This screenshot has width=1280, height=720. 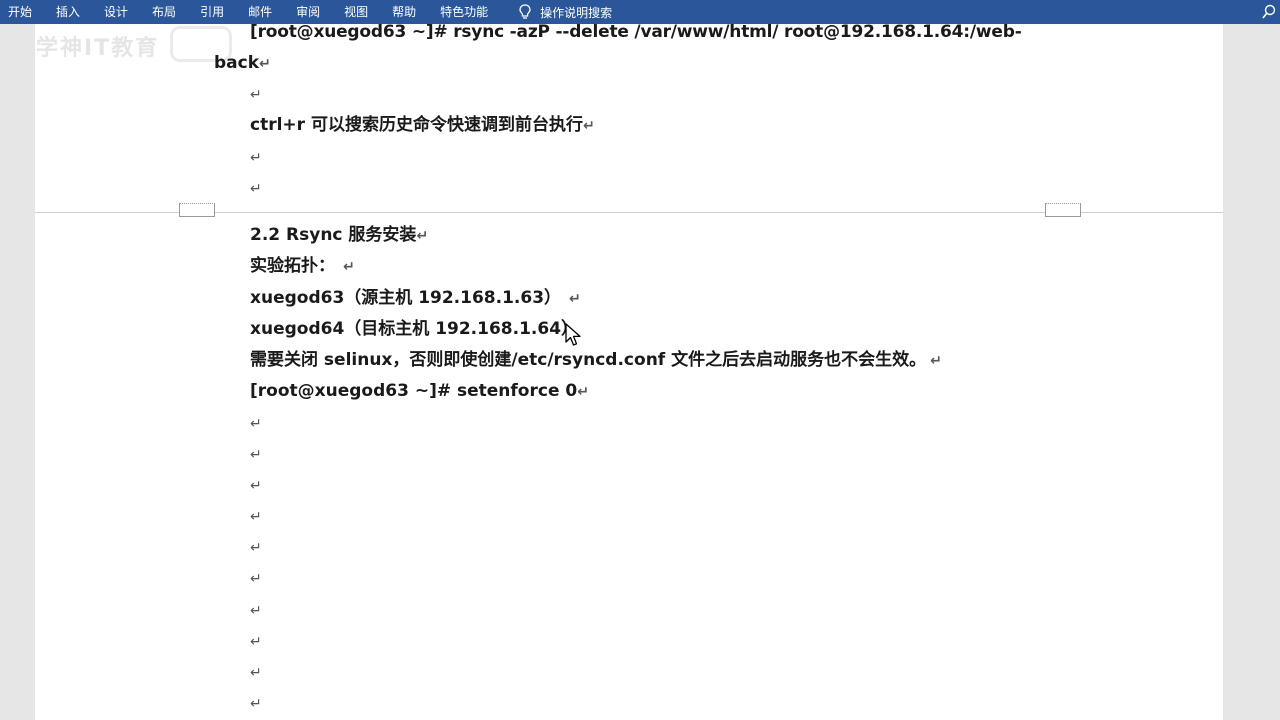 I want to click on host-source-text: xuegod63（源主机 192.168.1.63）, so click(x=406, y=298).